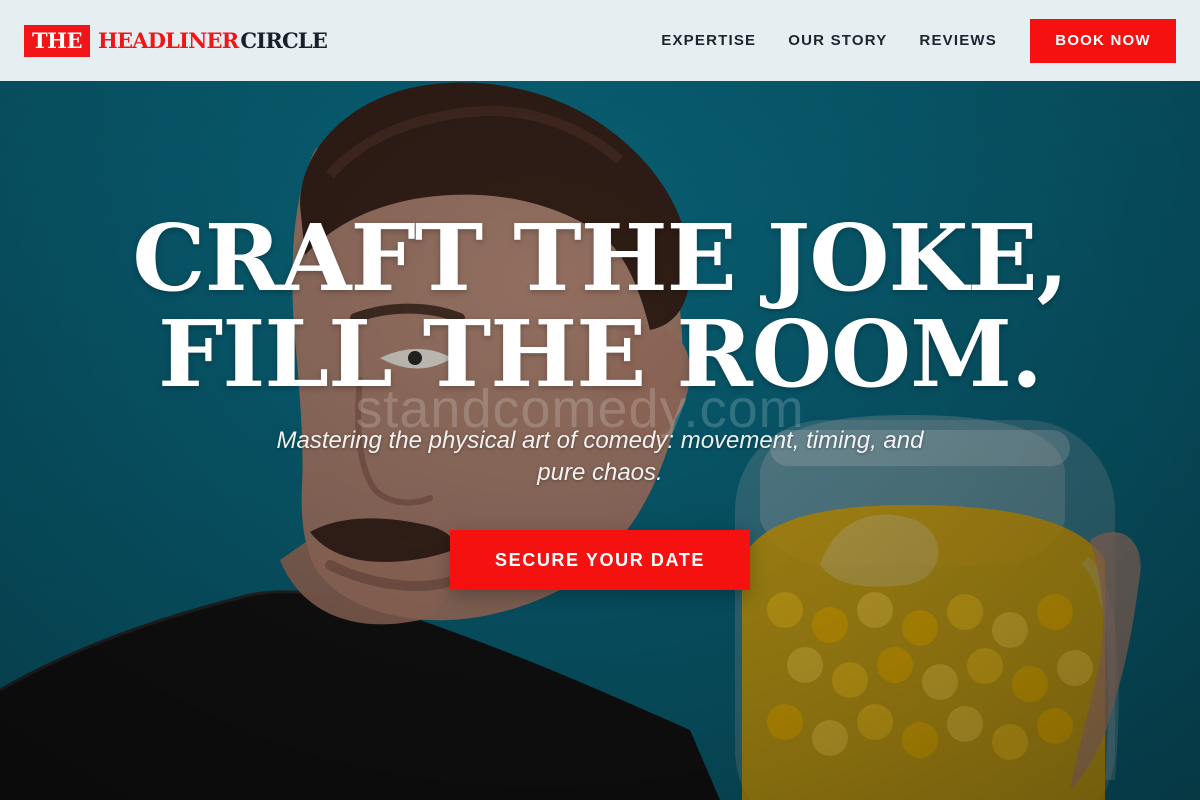  Describe the element at coordinates (57, 40) in the screenshot. I see `logo-badge: THE` at that location.